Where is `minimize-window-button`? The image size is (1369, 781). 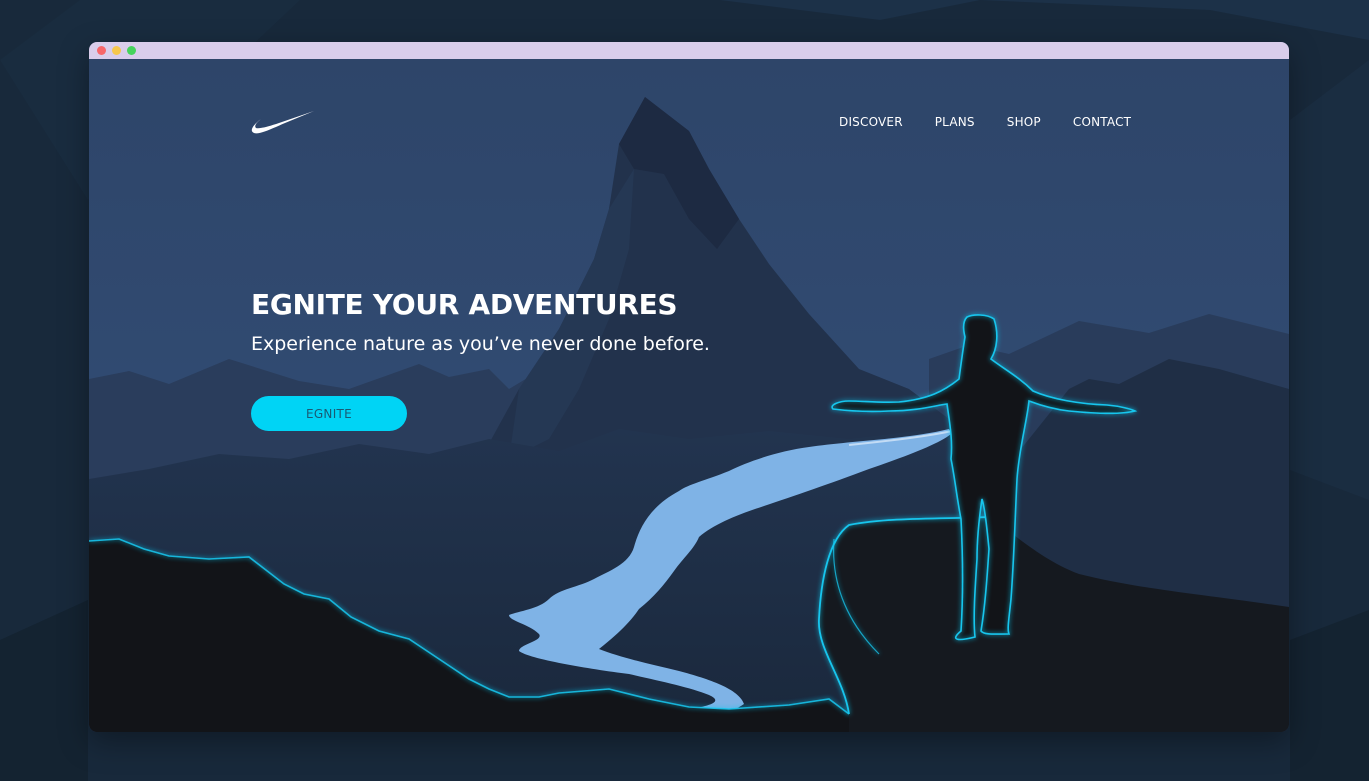
minimize-window-button is located at coordinates (116, 50).